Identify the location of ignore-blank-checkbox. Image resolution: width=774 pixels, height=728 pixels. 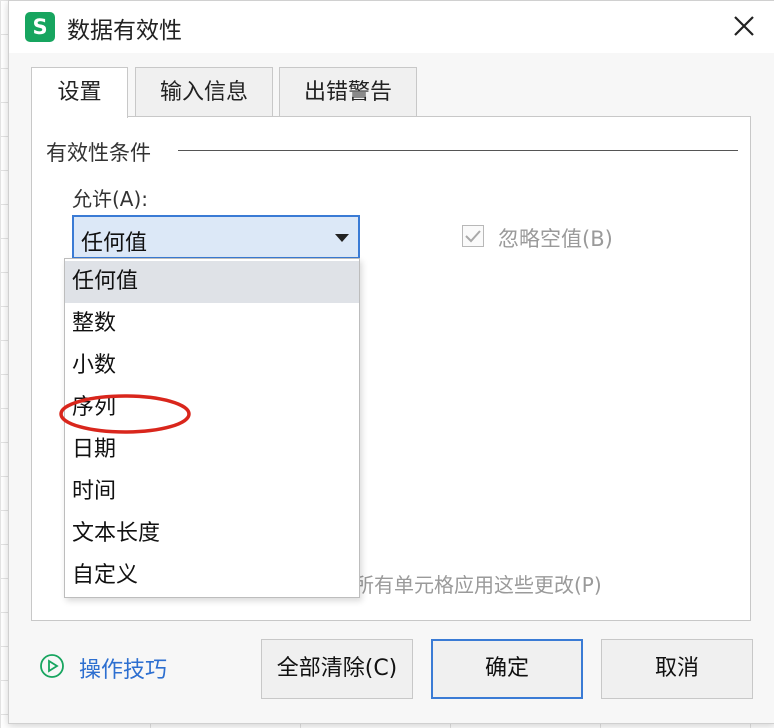
(473, 236).